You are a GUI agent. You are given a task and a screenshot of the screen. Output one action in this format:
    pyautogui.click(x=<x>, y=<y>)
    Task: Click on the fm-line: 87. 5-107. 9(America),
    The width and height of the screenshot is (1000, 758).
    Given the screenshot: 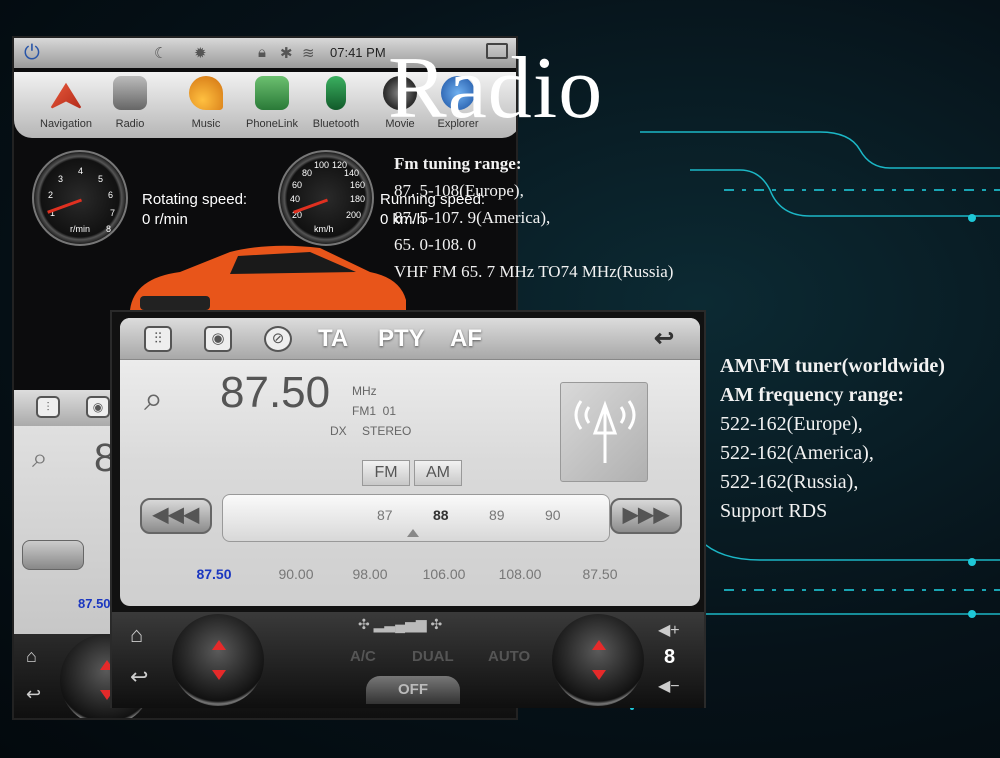 What is the action you would take?
    pyautogui.click(x=472, y=217)
    